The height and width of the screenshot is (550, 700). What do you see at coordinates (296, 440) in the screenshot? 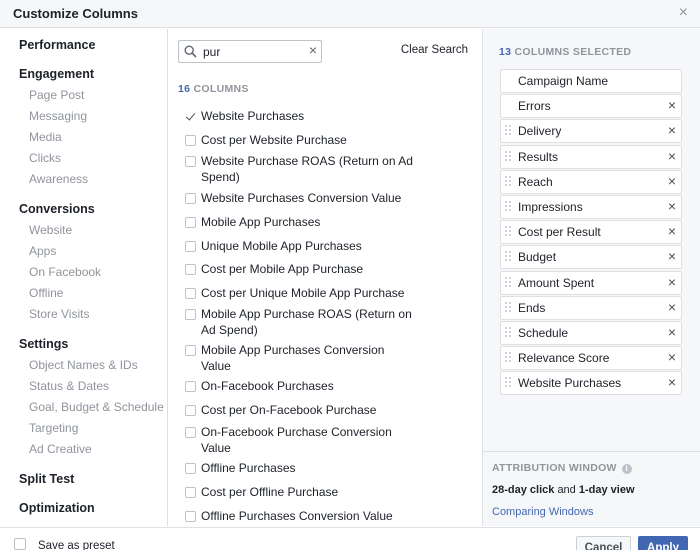
I see `column-option-label: On-Facebook Purchase Conversion Value` at bounding box center [296, 440].